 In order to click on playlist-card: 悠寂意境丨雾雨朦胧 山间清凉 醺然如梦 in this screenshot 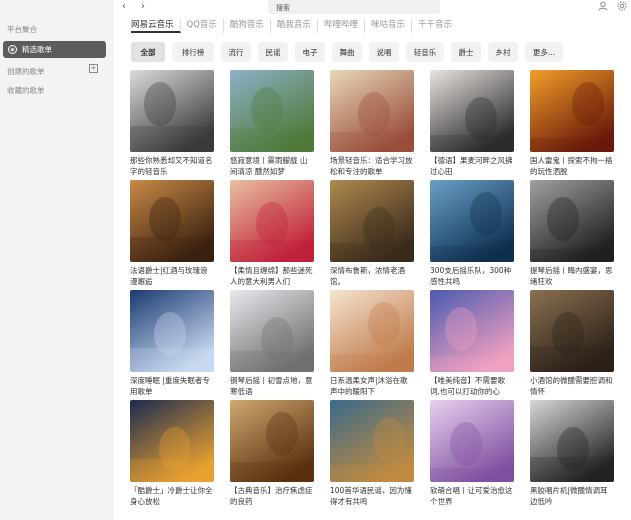, I will do `click(272, 123)`.